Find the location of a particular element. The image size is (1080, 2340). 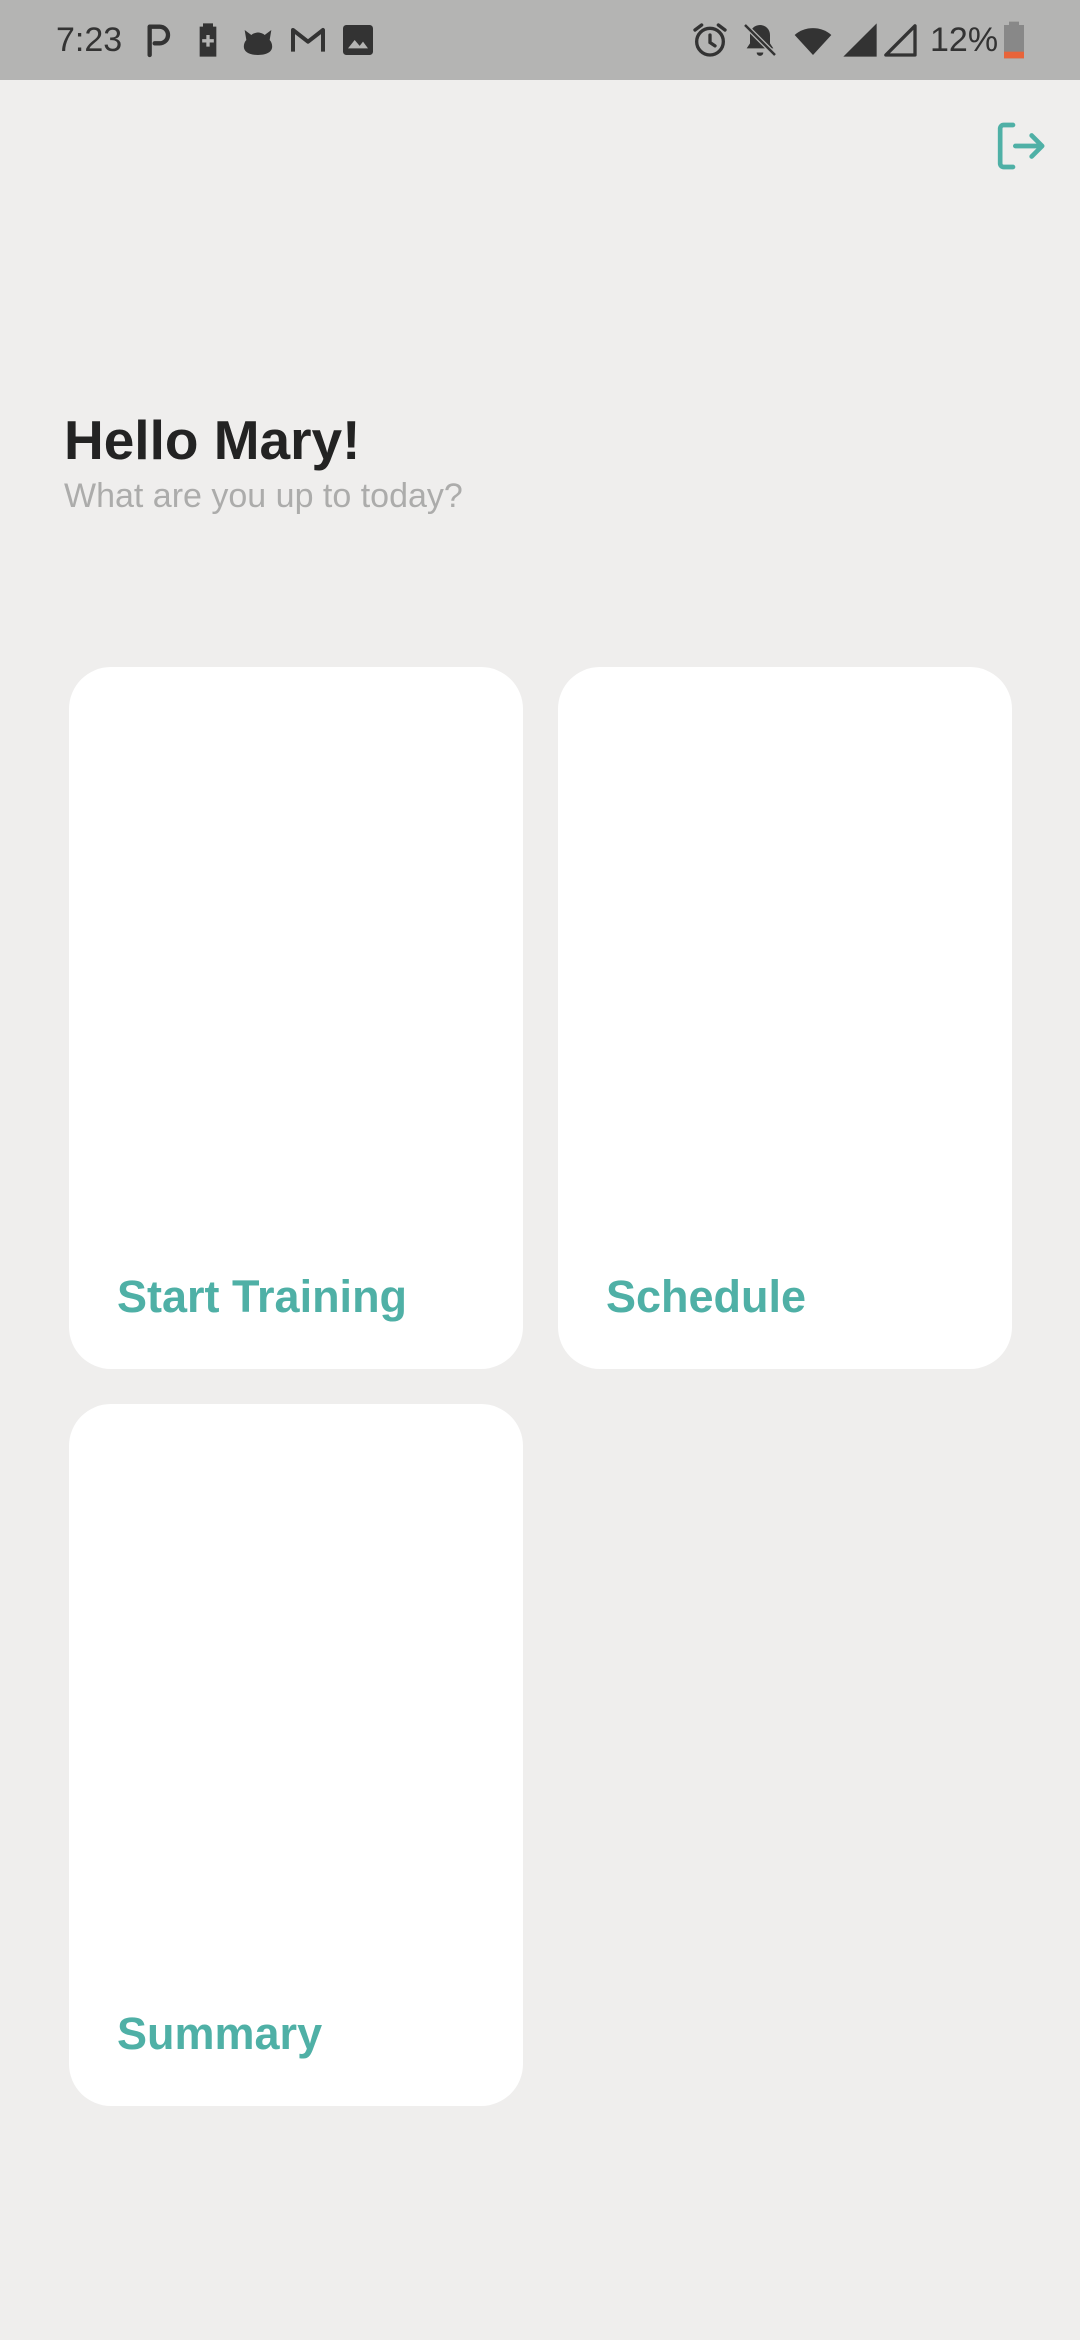

signal-empty-icon is located at coordinates (900, 40).